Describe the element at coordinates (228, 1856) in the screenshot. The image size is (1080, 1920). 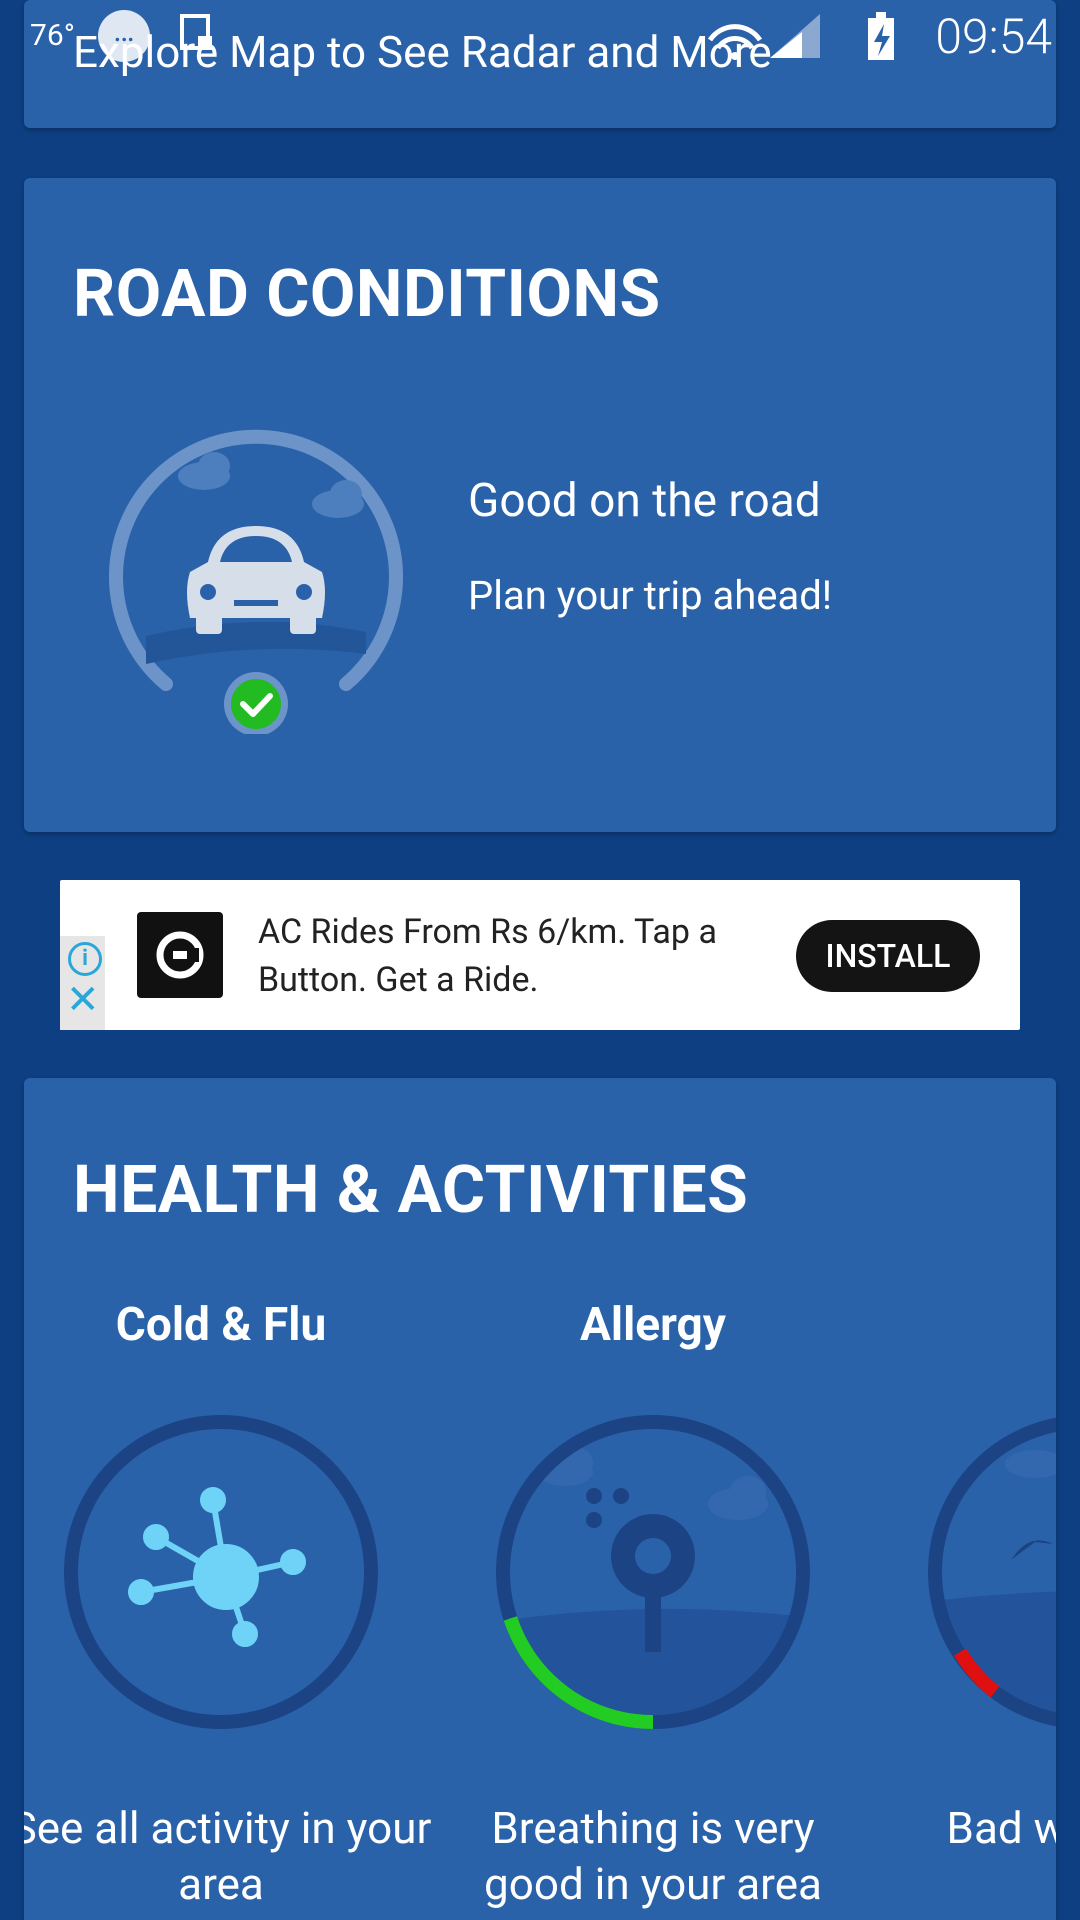
I see `activity-description: See all activity in your area` at that location.